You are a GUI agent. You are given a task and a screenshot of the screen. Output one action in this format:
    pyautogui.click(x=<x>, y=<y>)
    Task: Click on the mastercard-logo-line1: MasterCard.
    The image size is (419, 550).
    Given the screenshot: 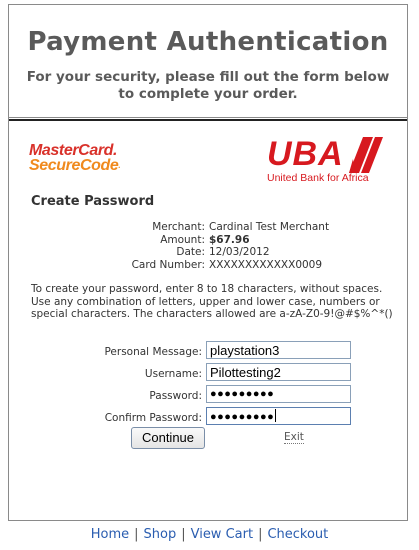 What is the action you would take?
    pyautogui.click(x=73, y=150)
    